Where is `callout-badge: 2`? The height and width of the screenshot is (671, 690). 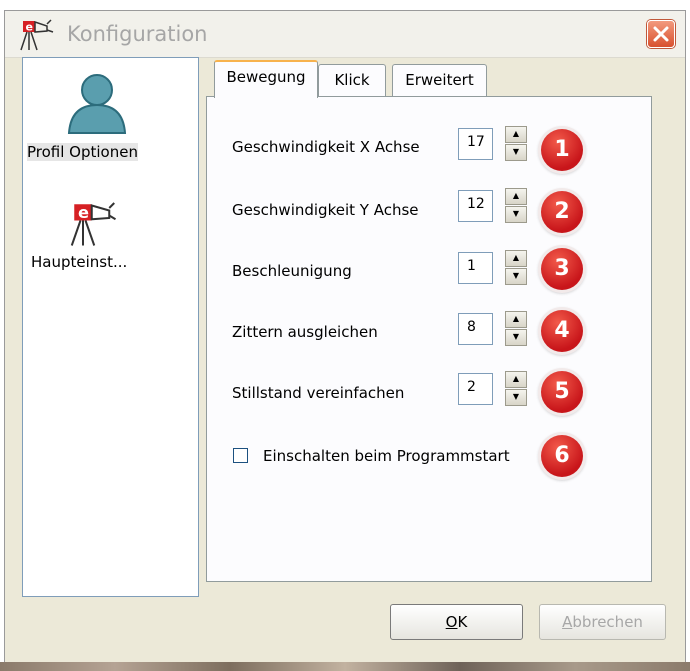 callout-badge: 2 is located at coordinates (562, 212).